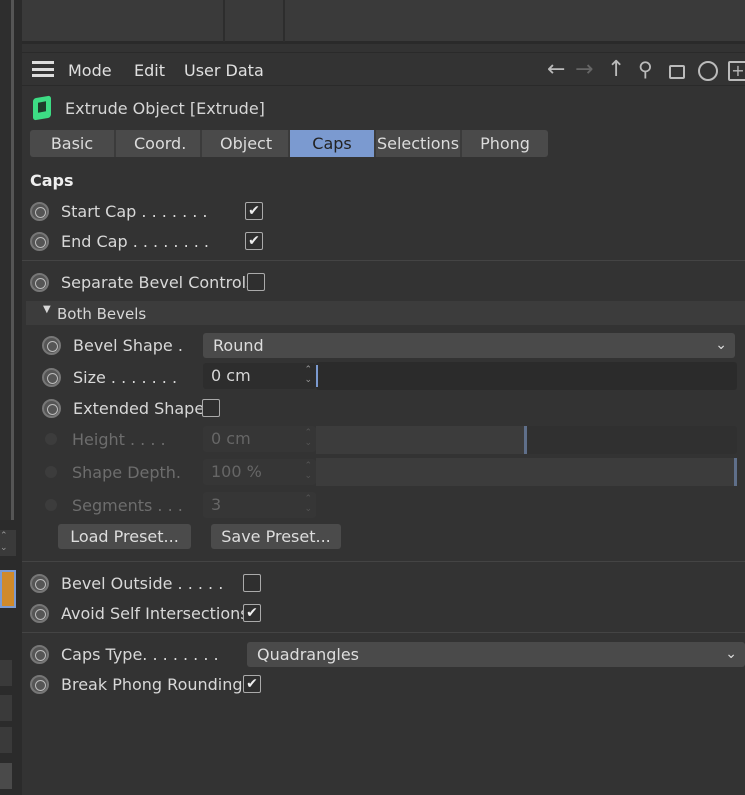 Image resolution: width=745 pixels, height=795 pixels. Describe the element at coordinates (252, 583) in the screenshot. I see `bevel-outside-checkbox` at that location.